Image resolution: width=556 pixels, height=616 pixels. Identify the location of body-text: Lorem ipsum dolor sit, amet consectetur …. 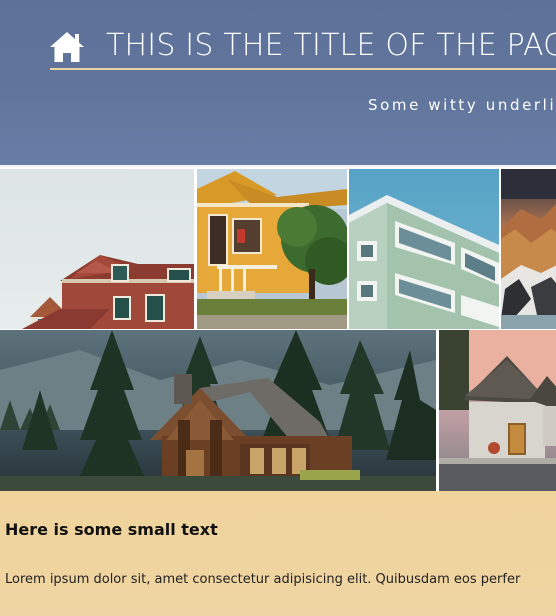
(263, 579).